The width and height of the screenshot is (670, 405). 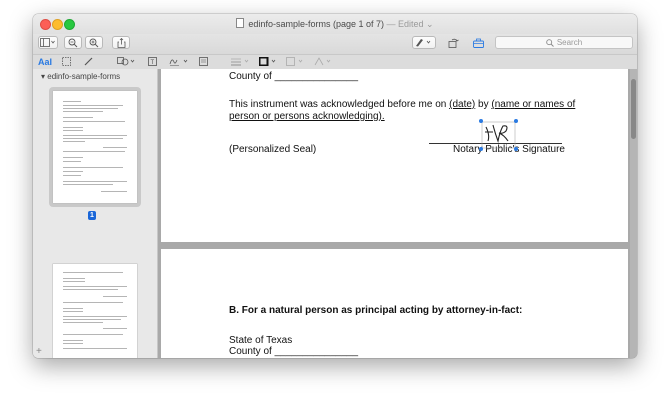 I want to click on edited-status: — Edited ⌄, so click(x=410, y=24).